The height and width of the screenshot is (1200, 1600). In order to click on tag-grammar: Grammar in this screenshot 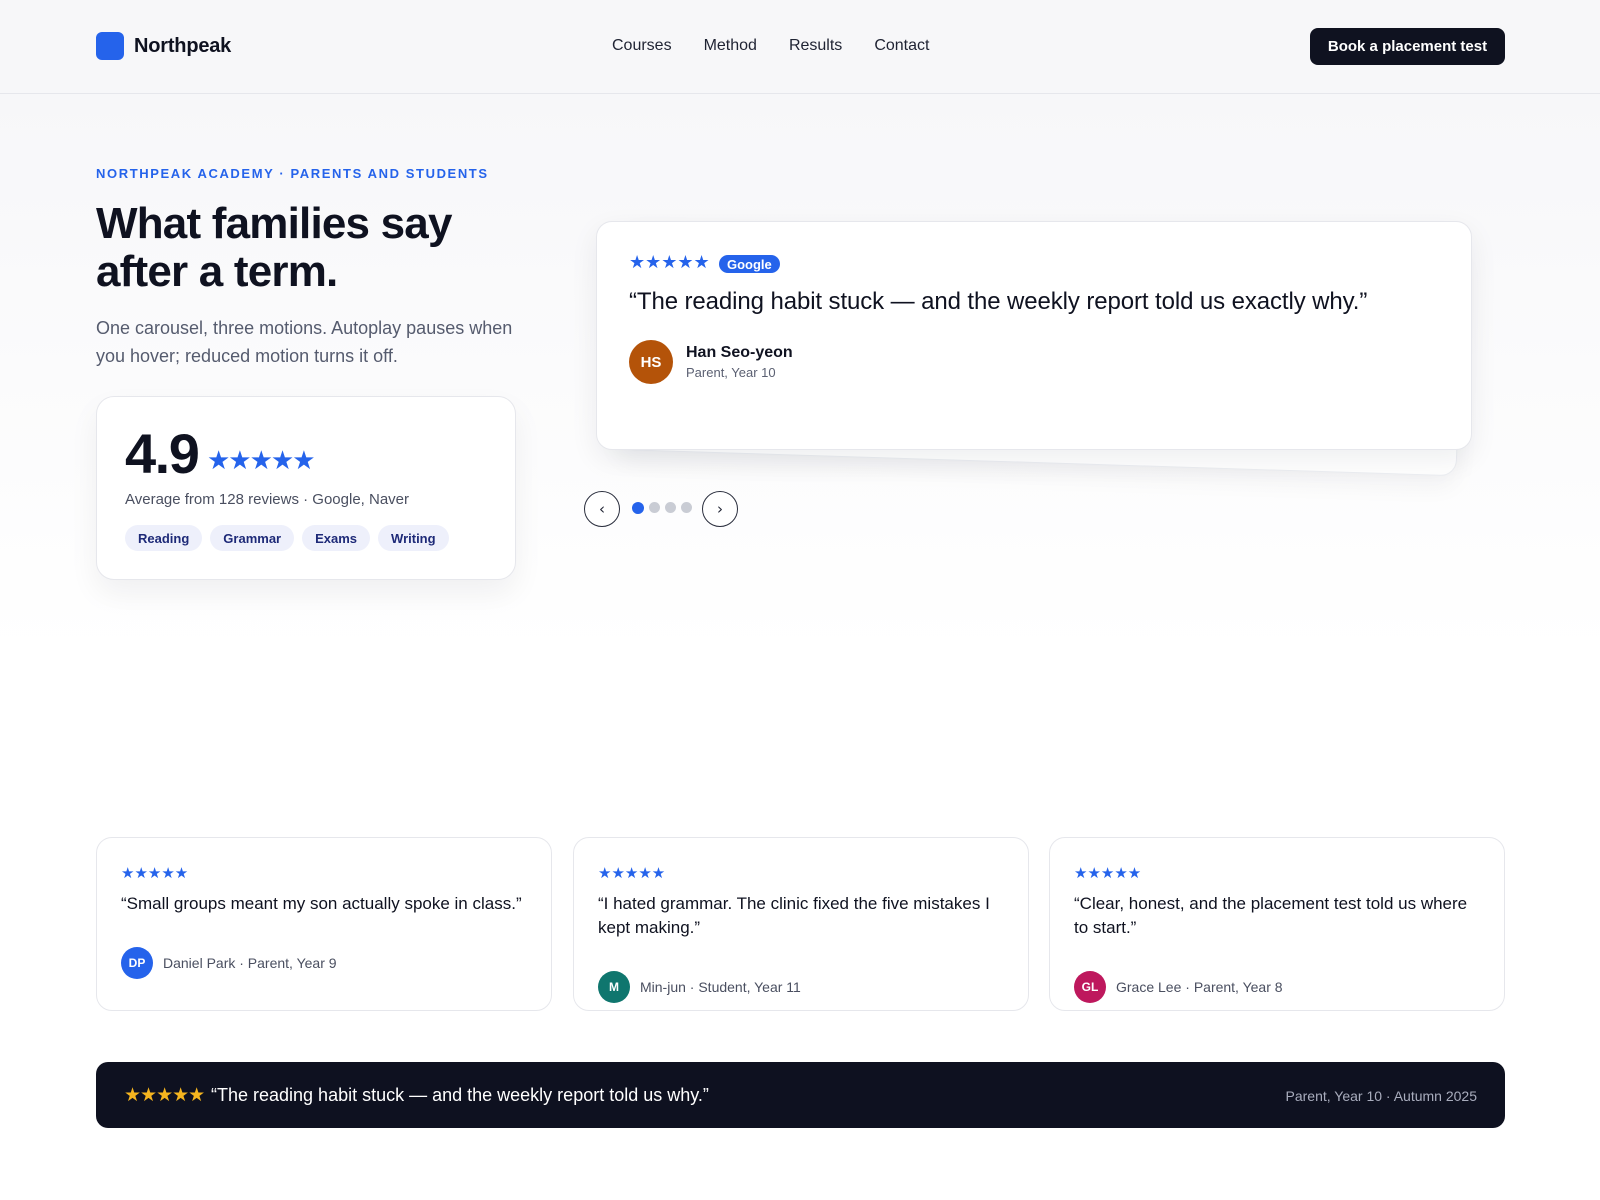, I will do `click(252, 538)`.